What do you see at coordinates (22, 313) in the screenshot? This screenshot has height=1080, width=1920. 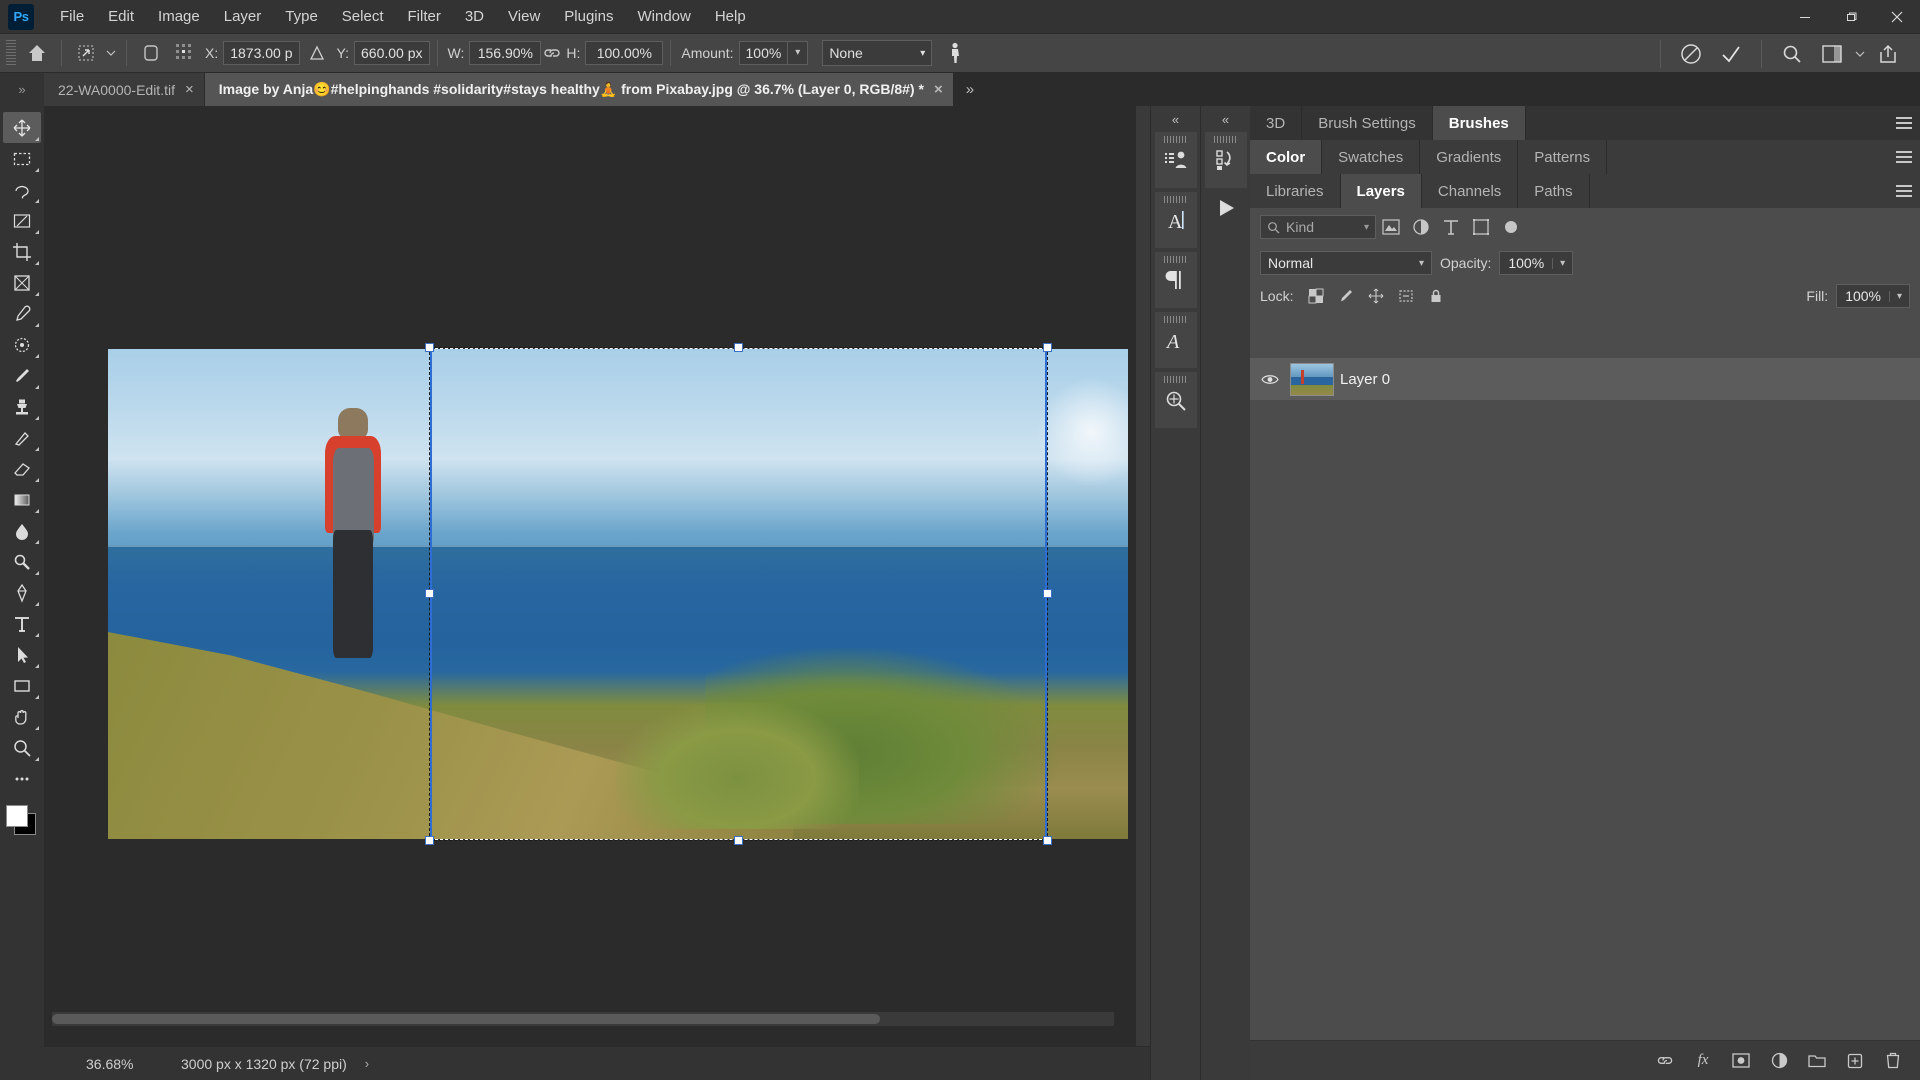 I see `eyedropper-tool` at bounding box center [22, 313].